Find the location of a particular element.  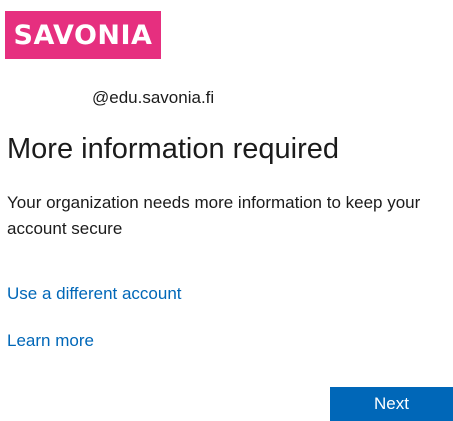

learn-more-link: Learn more is located at coordinates (50, 341).